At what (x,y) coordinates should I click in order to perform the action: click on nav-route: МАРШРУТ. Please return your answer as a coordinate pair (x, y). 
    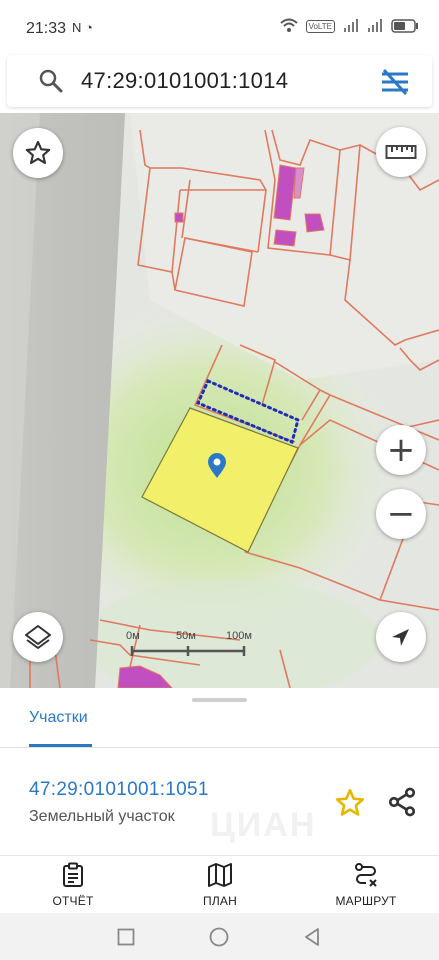
    Looking at the image, I should click on (366, 885).